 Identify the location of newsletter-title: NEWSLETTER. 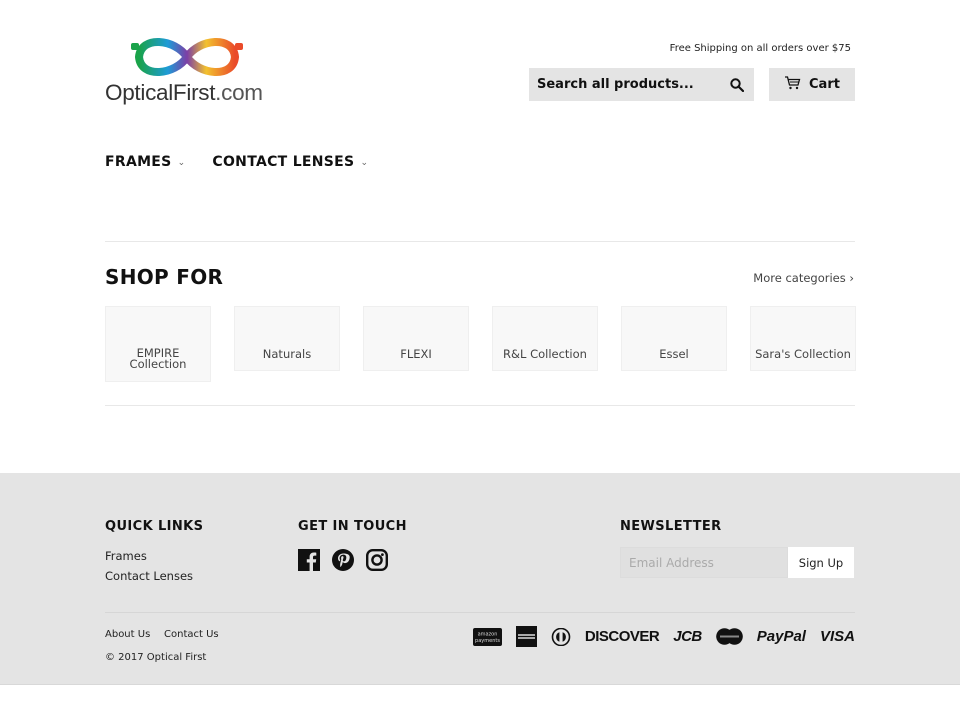
(671, 526).